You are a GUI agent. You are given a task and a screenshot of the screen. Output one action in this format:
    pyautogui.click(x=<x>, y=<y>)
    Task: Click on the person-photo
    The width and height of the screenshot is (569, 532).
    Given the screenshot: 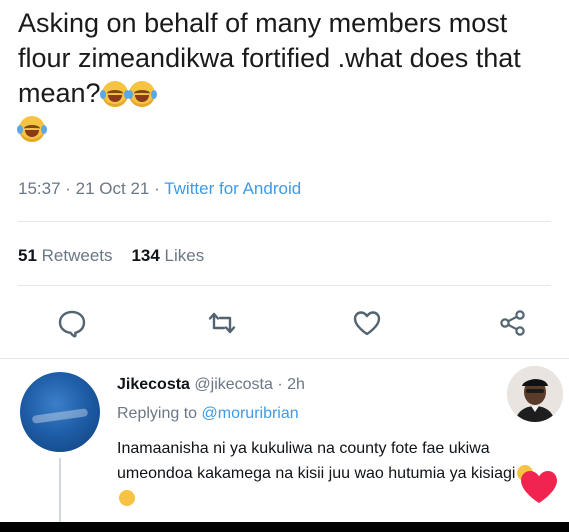 What is the action you would take?
    pyautogui.click(x=535, y=394)
    